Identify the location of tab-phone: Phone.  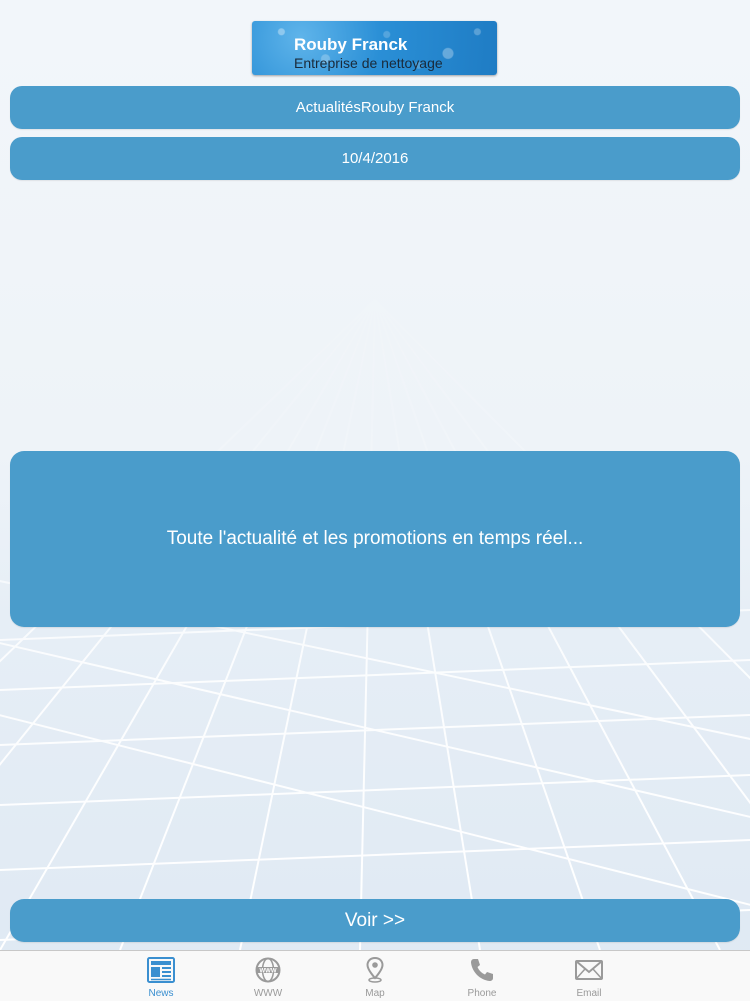
(482, 976).